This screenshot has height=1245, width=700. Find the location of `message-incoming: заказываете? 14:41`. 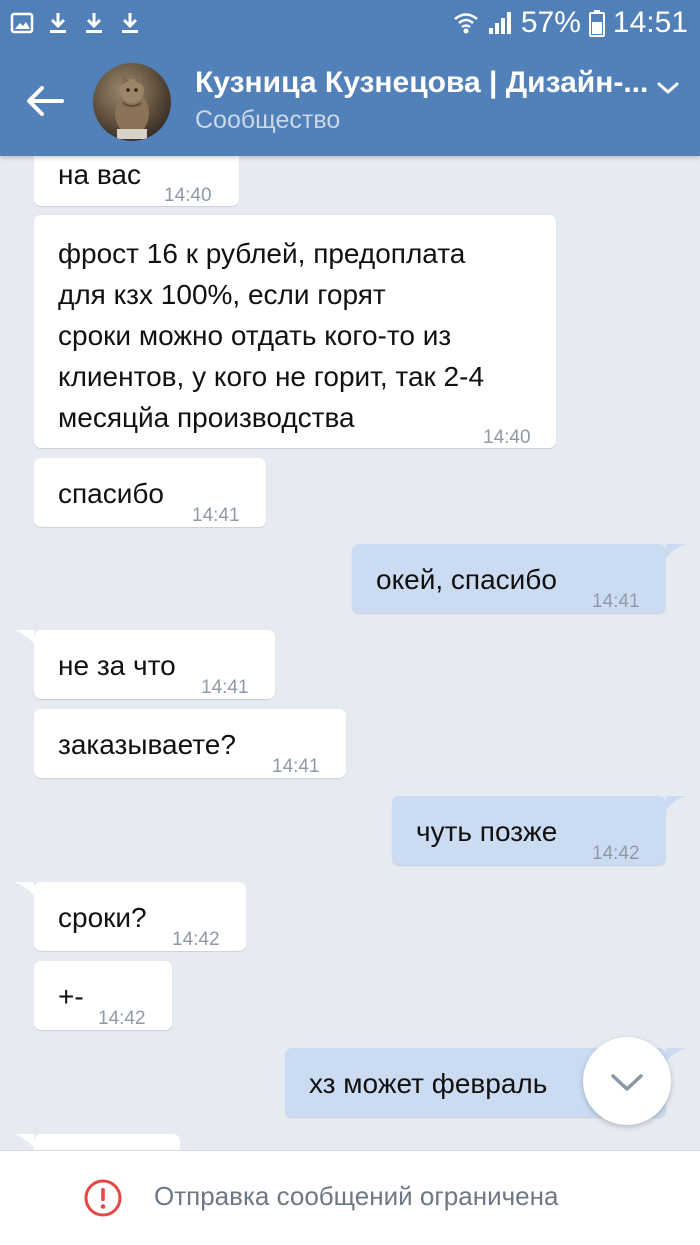

message-incoming: заказываете? 14:41 is located at coordinates (190, 743).